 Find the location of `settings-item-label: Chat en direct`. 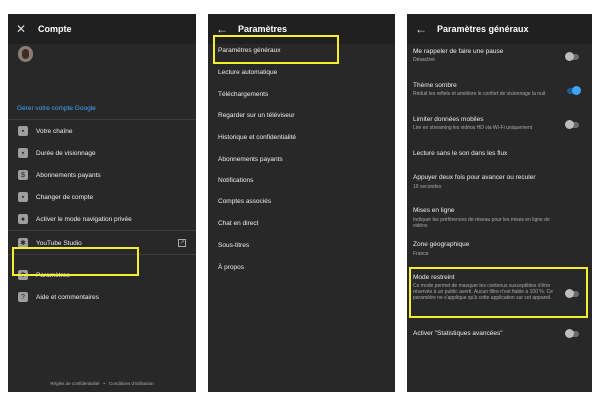

settings-item-label: Chat en direct is located at coordinates (238, 223).